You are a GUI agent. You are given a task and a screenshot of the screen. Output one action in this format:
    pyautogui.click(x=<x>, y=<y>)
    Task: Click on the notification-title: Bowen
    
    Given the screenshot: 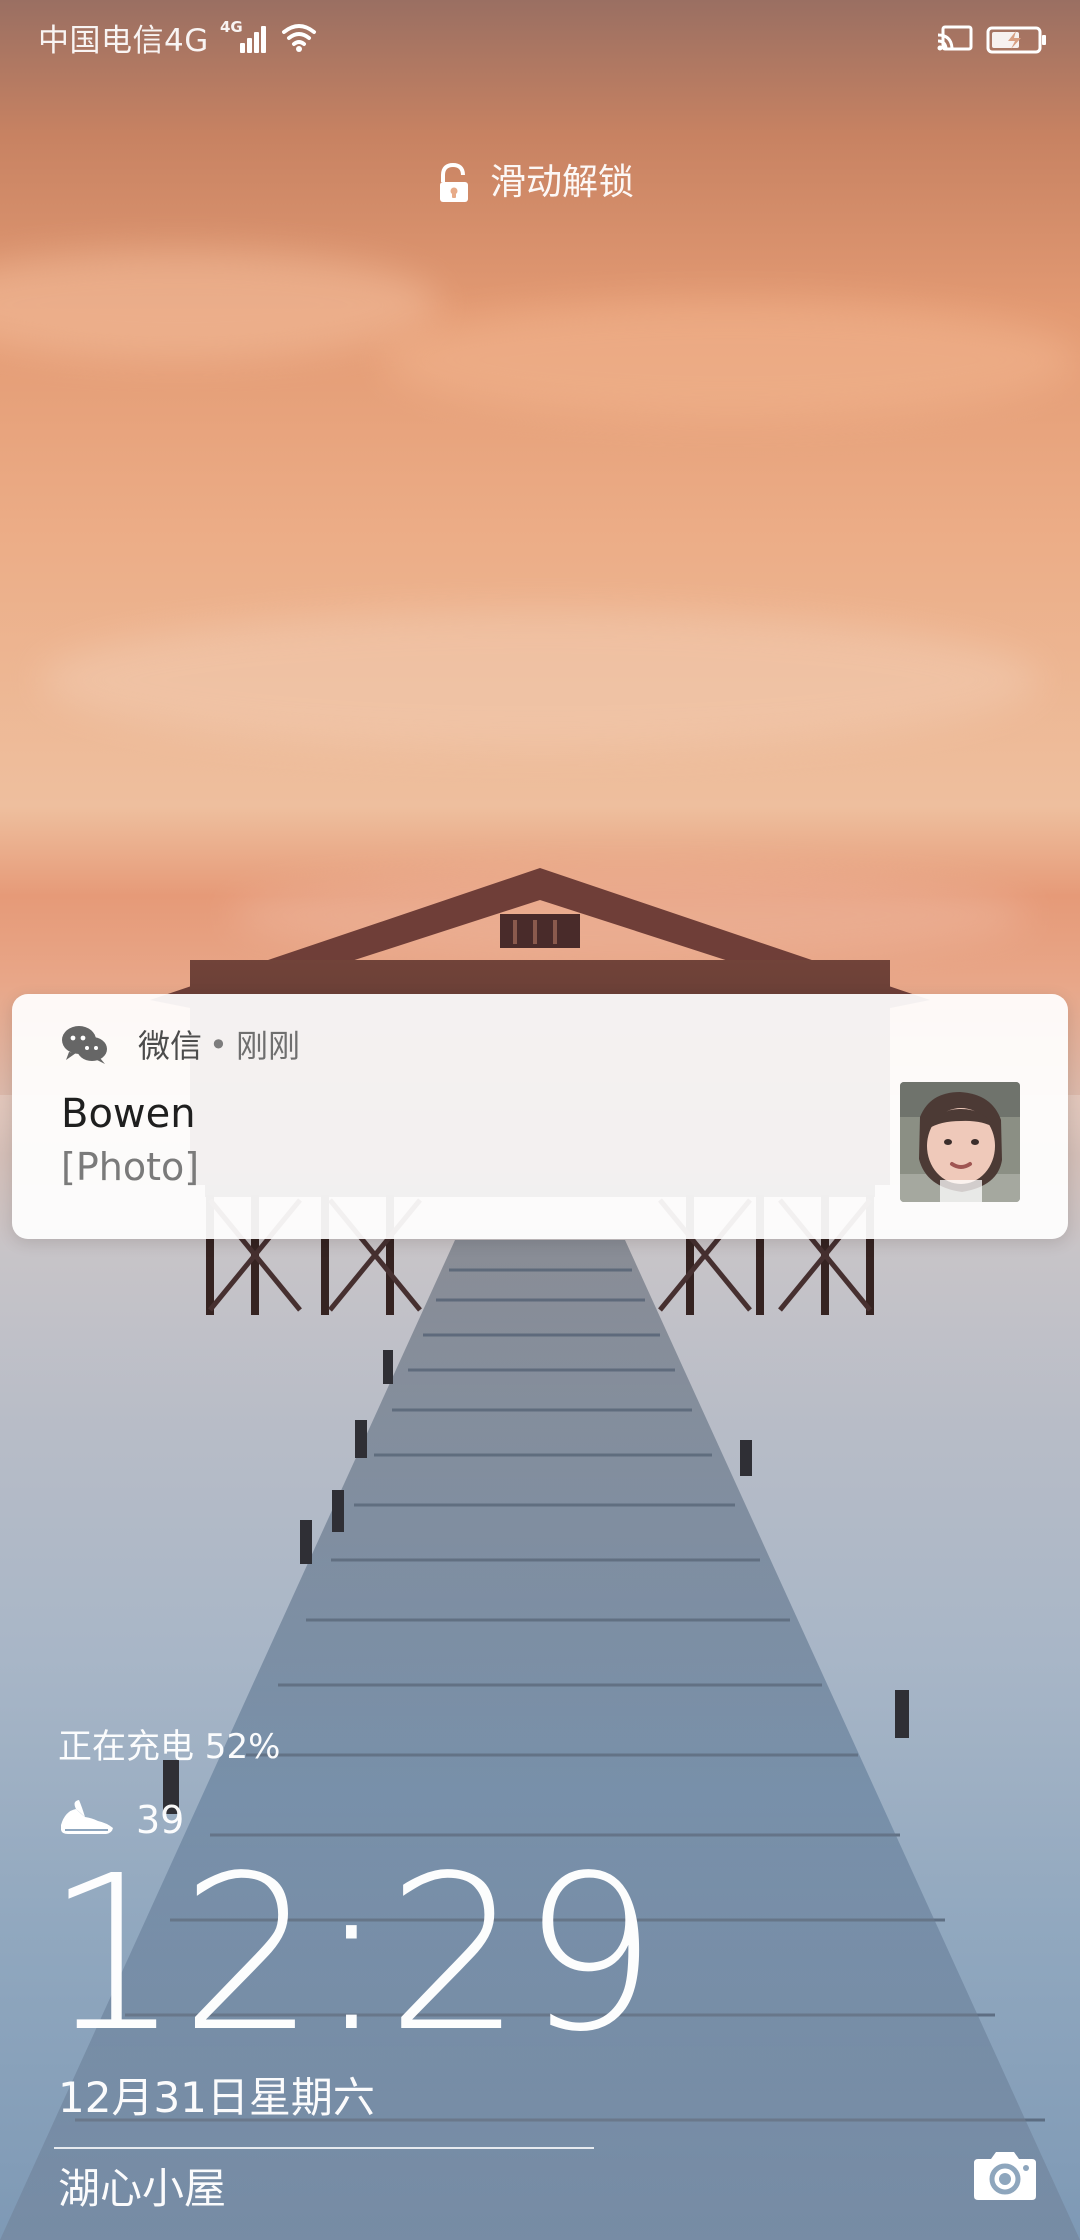 What is the action you would take?
    pyautogui.click(x=128, y=1114)
    